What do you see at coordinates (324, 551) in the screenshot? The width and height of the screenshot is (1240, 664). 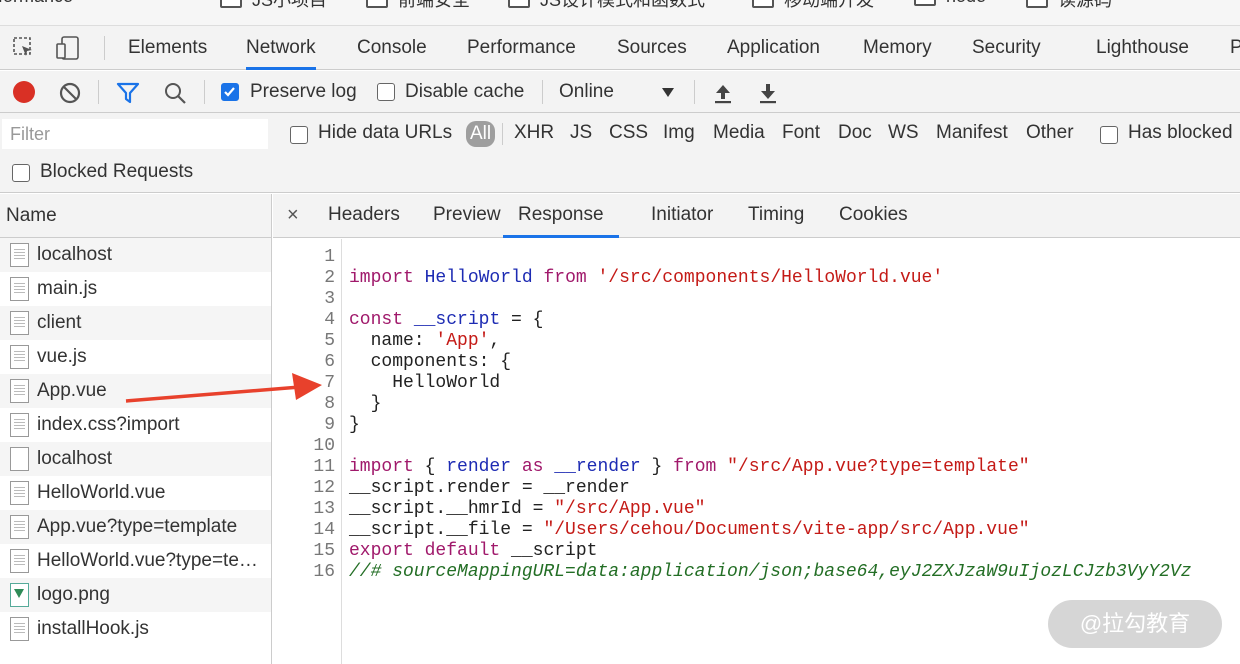 I see `line-number: 15` at bounding box center [324, 551].